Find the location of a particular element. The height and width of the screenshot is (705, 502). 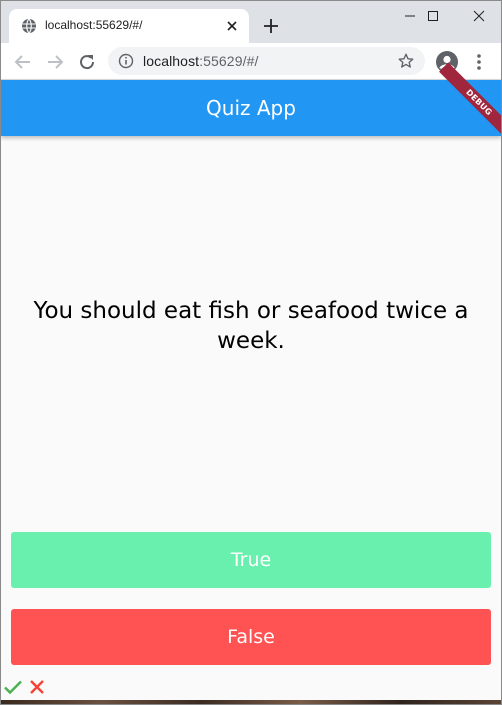

desktop-background-strip is located at coordinates (251, 702).